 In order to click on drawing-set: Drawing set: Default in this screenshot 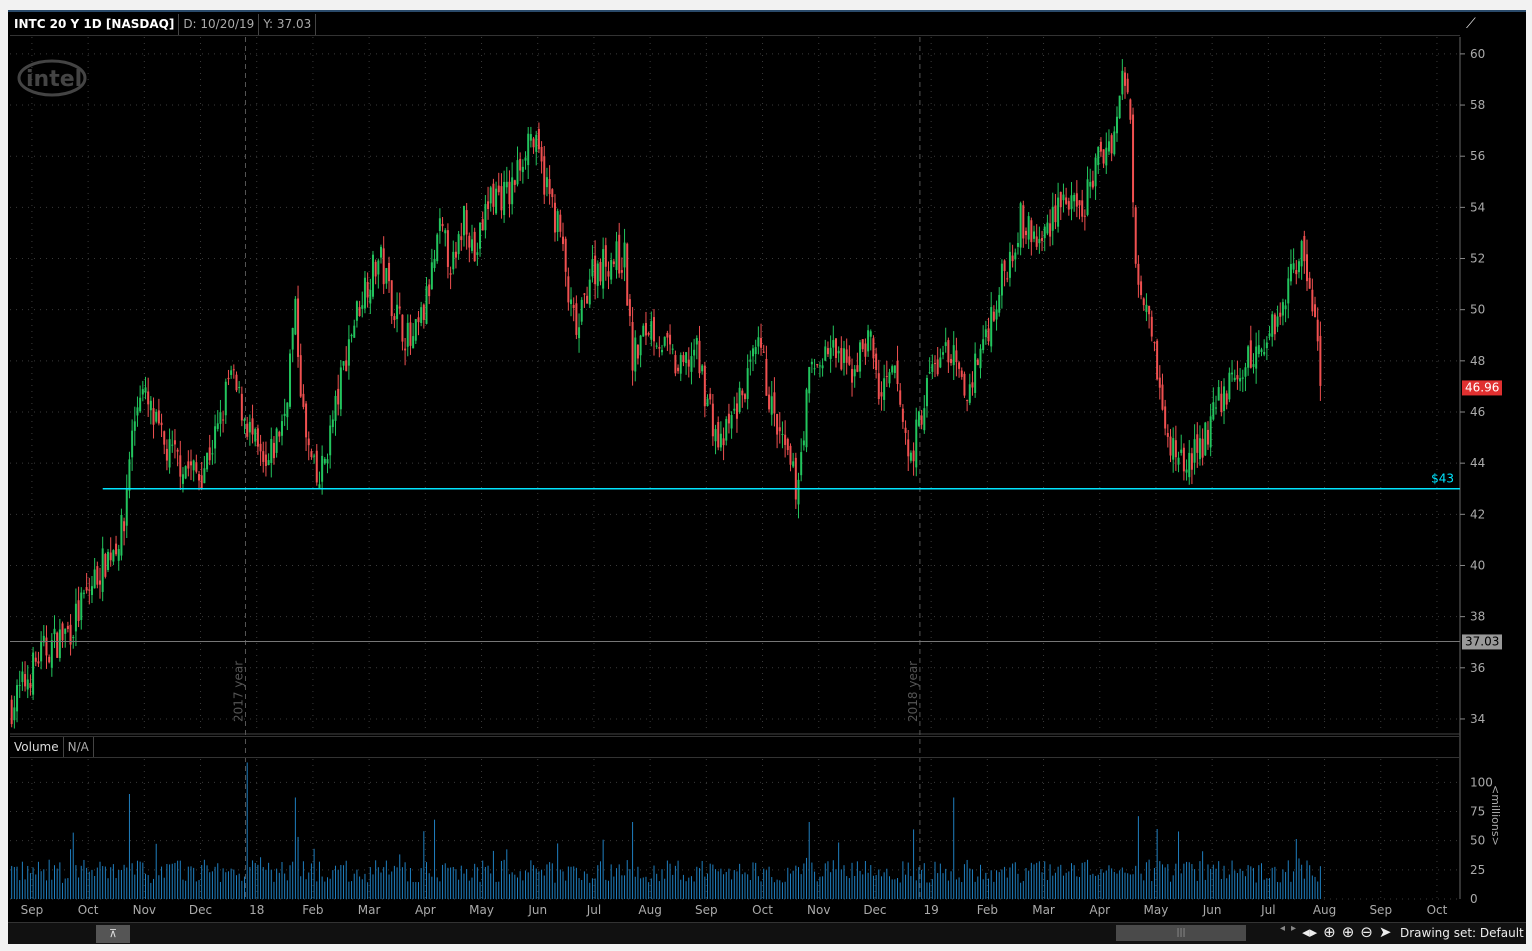, I will do `click(1462, 933)`.